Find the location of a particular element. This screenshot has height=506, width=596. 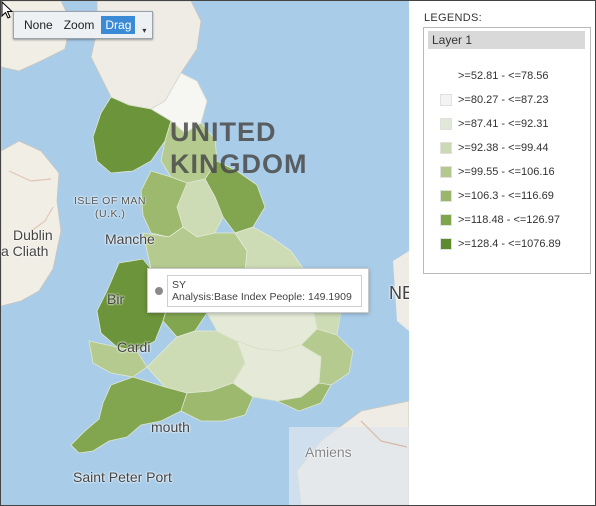

legend-label: >=52.81 - <=78.56 is located at coordinates (503, 76).